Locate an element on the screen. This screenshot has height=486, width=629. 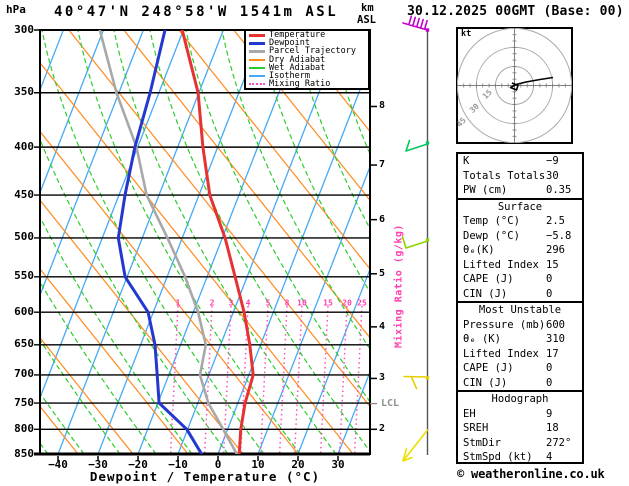
pressure-tick-label: 550 is located at coordinates (24, 276).